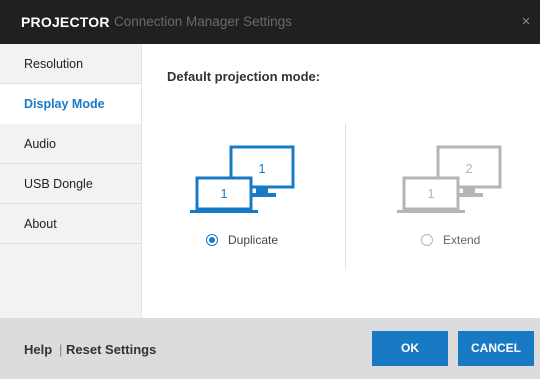 This screenshot has width=540, height=379. Describe the element at coordinates (212, 240) in the screenshot. I see `duplicate-radio` at that location.